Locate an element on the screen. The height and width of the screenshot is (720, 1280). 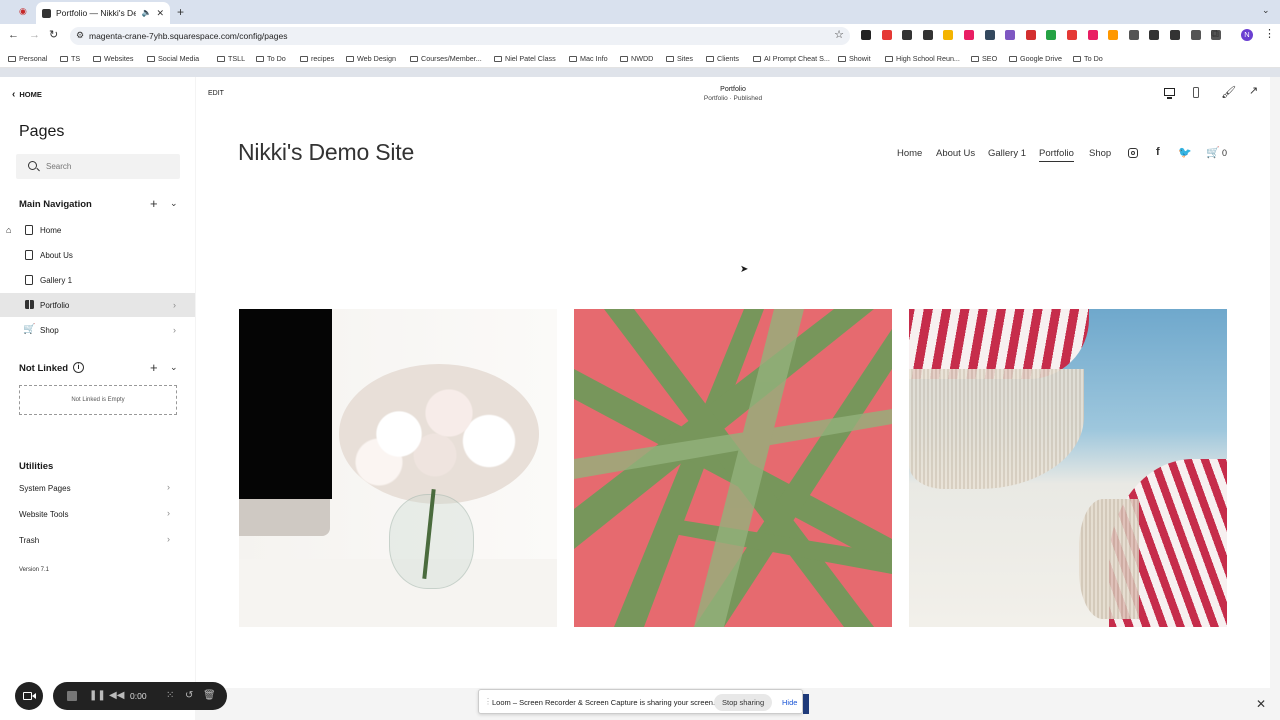
pause-icon: ❚❚ is located at coordinates (97, 695).